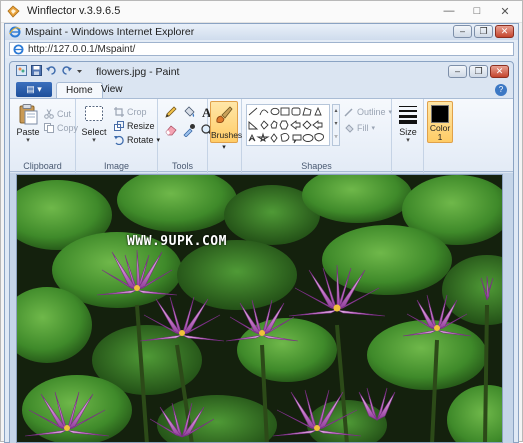 The height and width of the screenshot is (443, 523). What do you see at coordinates (15, 32) in the screenshot?
I see `ie-logo-icon` at bounding box center [15, 32].